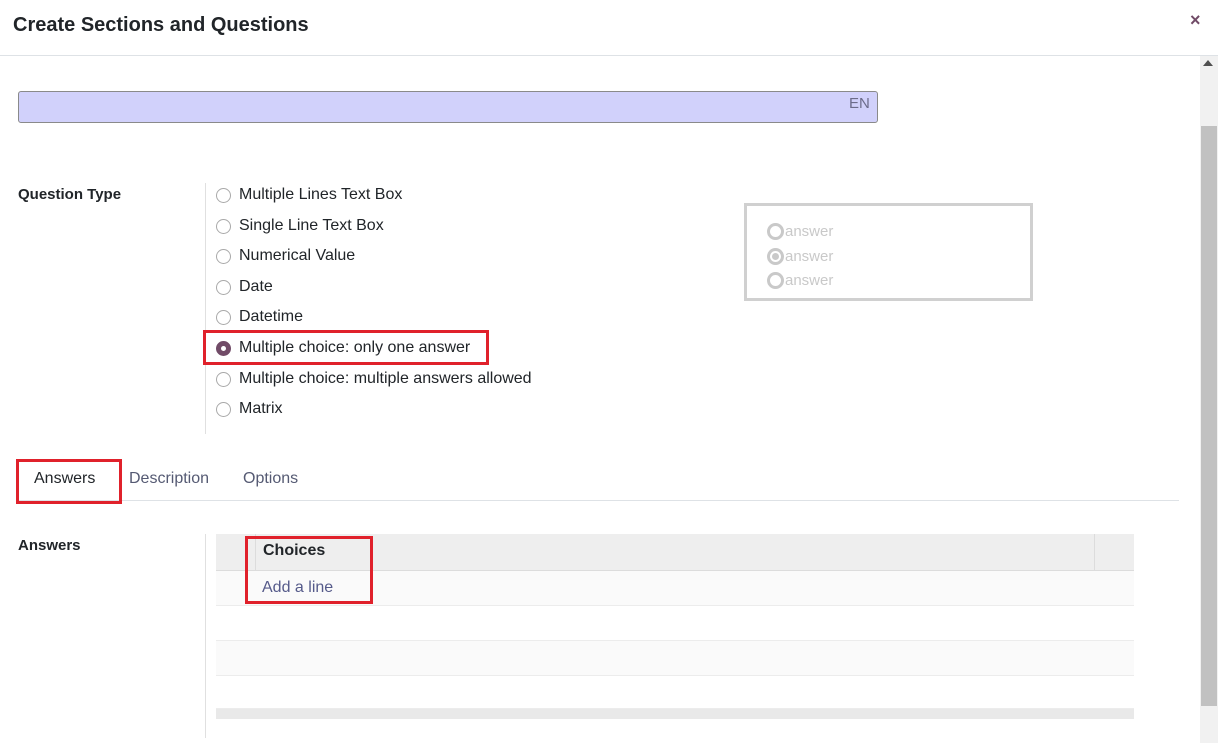 This screenshot has height=743, width=1218. What do you see at coordinates (321, 194) in the screenshot?
I see `radio-label: Multiple Lines Text Box` at bounding box center [321, 194].